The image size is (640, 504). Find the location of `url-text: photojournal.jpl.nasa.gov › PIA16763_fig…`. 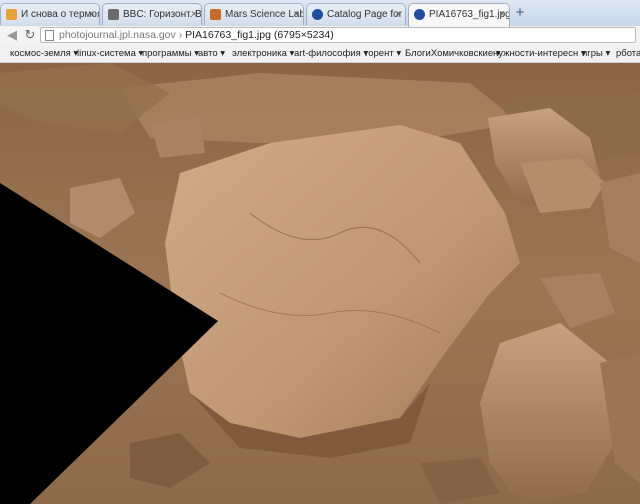

url-text: photojournal.jpl.nasa.gov › PIA16763_fig… is located at coordinates (196, 35).